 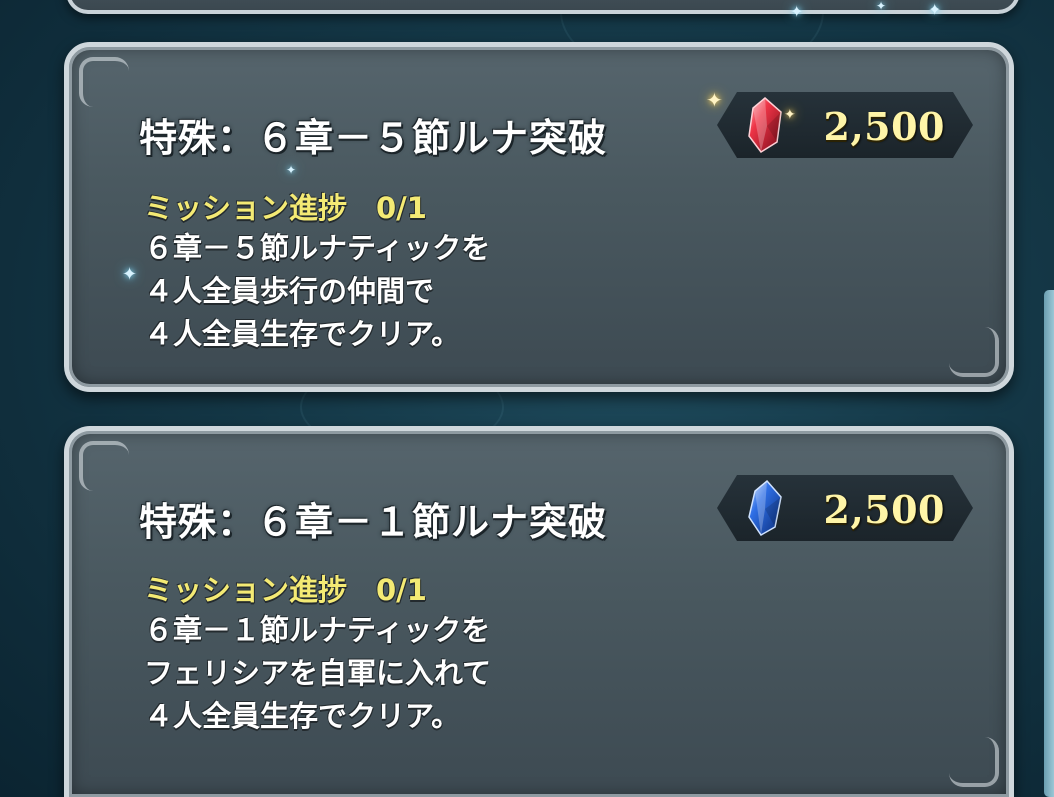 What do you see at coordinates (1049, 543) in the screenshot?
I see `scrollbar` at bounding box center [1049, 543].